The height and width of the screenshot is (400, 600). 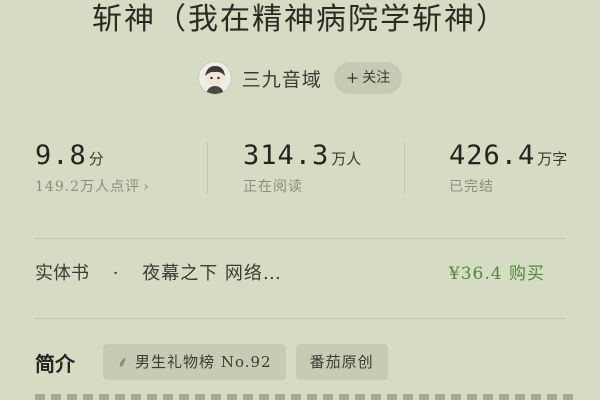 I want to click on readers-unit: 万人, so click(x=346, y=159).